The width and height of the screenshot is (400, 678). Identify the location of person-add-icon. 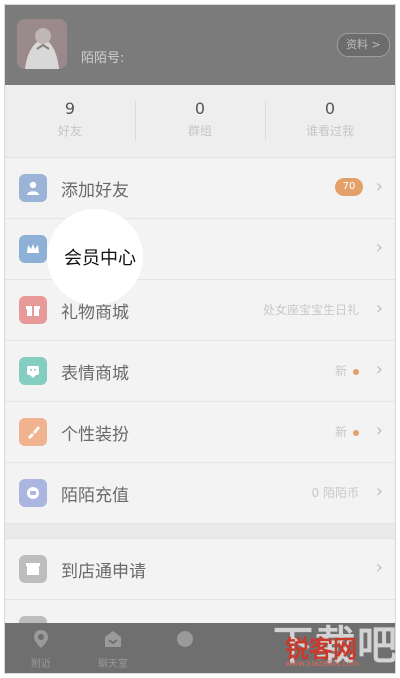
(33, 188).